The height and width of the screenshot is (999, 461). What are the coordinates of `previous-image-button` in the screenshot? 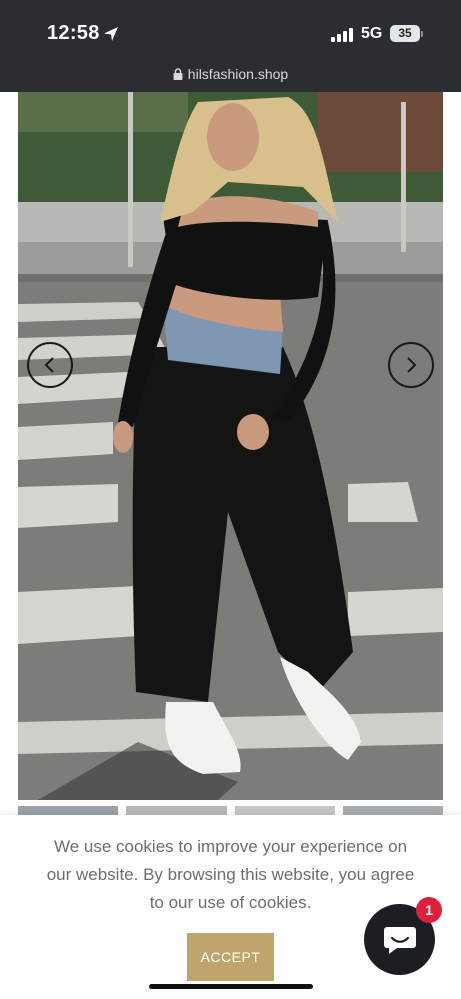 It's located at (50, 365).